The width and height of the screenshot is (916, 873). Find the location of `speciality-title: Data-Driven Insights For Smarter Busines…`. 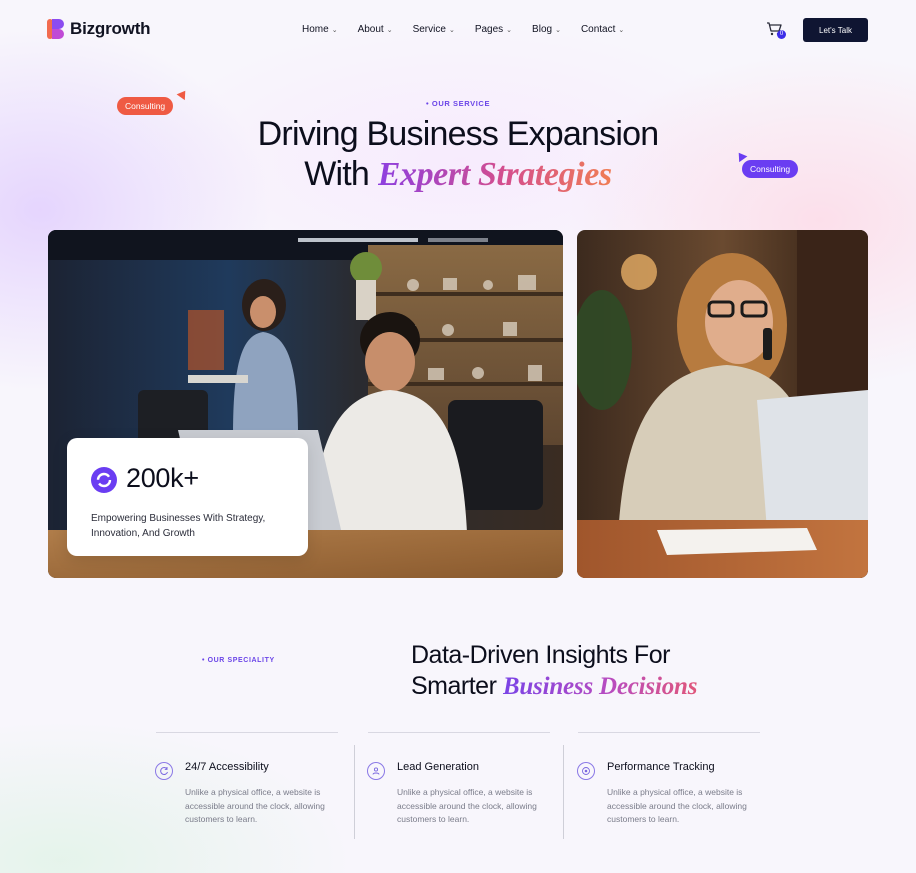

speciality-title: Data-Driven Insights For Smarter Busines… is located at coordinates (554, 671).